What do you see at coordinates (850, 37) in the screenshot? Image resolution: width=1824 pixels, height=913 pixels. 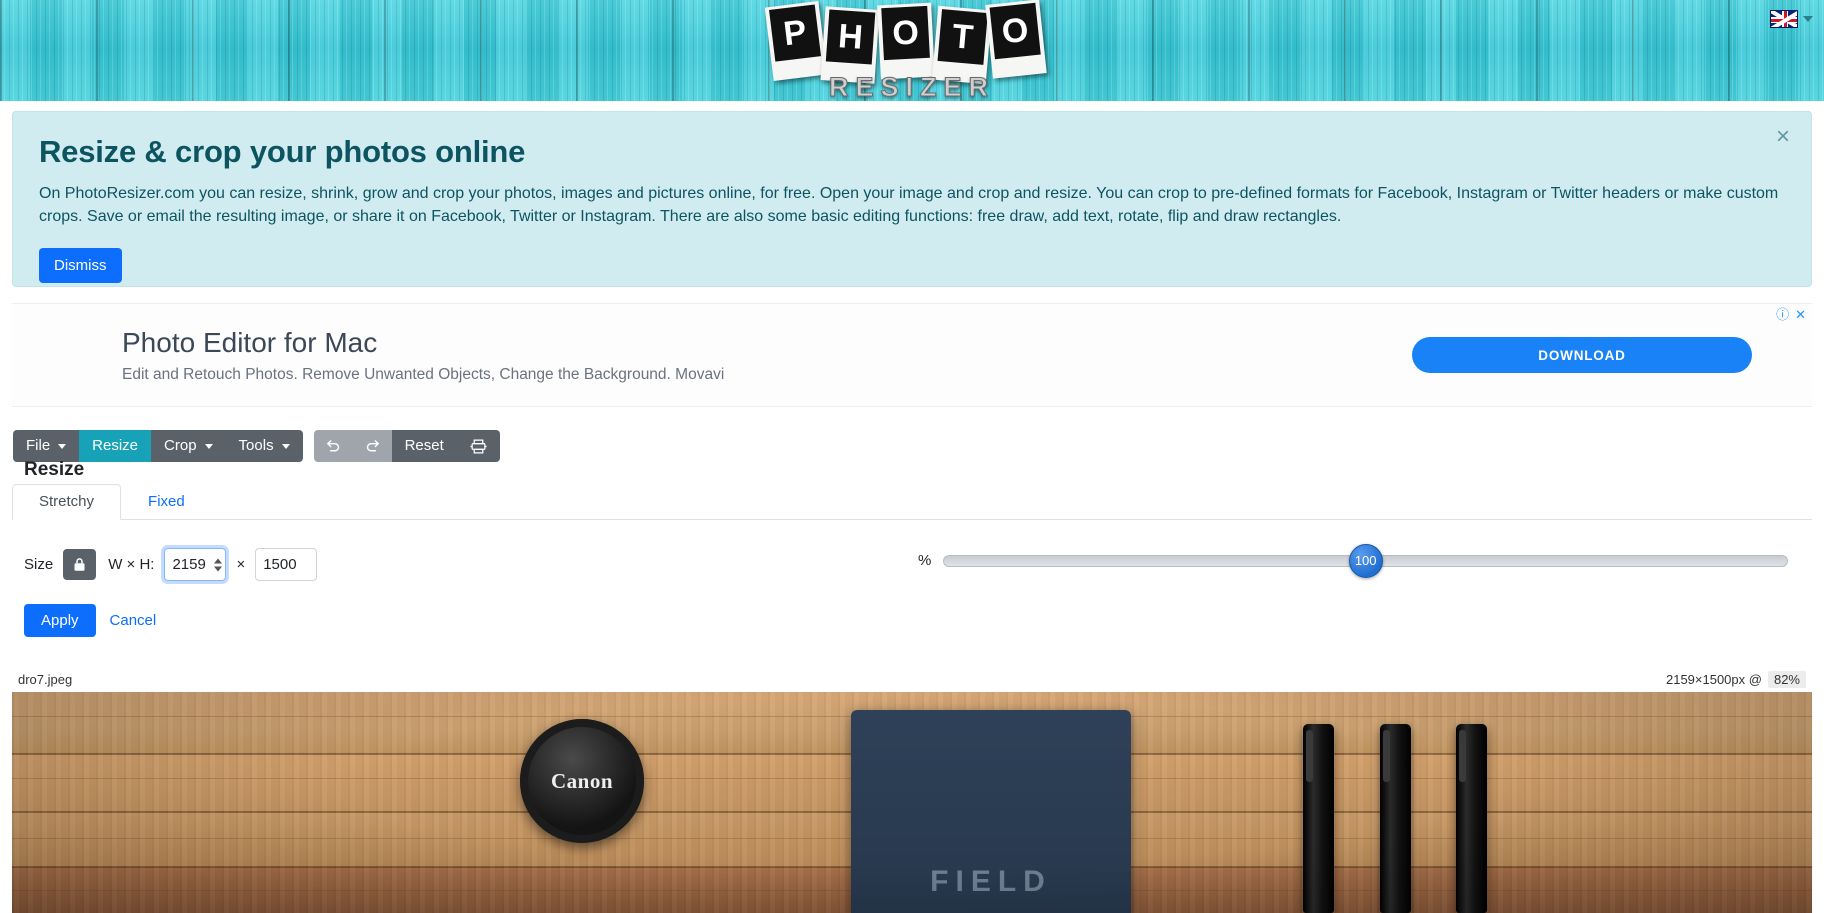 I see `logo-letter: H` at bounding box center [850, 37].